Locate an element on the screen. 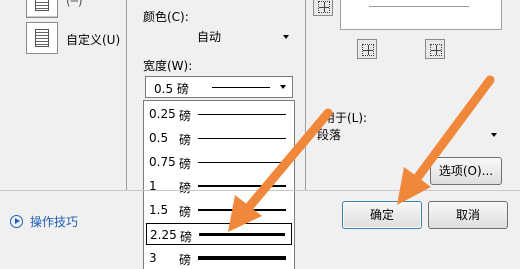  setting-preview-top-icon is located at coordinates (42, 9).